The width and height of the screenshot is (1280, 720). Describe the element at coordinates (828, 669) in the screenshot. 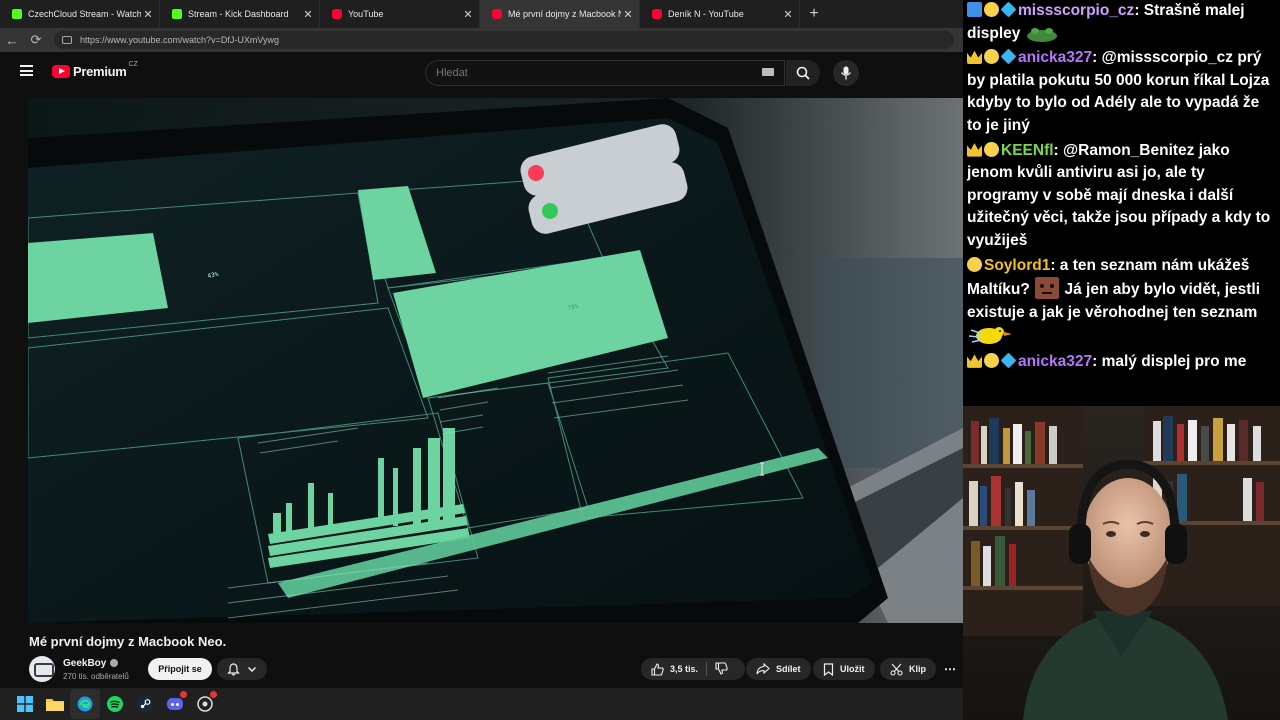

I see `bookmark-icon` at that location.